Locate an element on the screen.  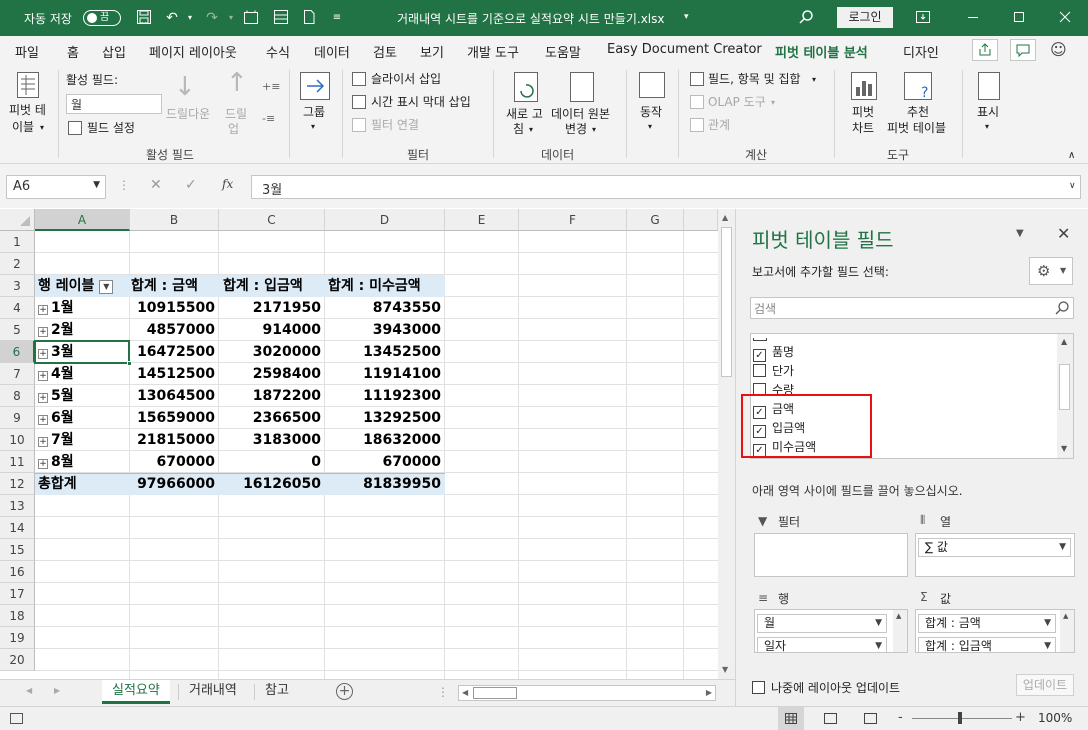
sheet-tab-reference: 참고 is located at coordinates (277, 692).